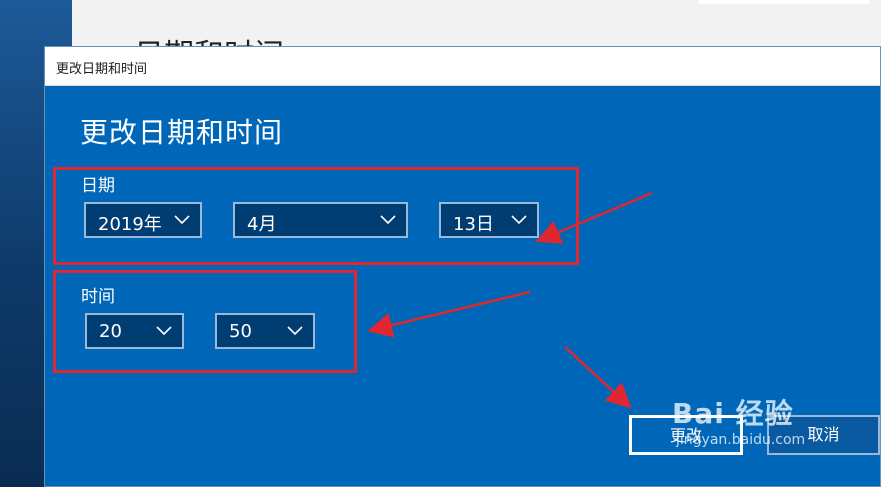 The height and width of the screenshot is (487, 881). Describe the element at coordinates (205, 321) in the screenshot. I see `time-highlight-box` at that location.